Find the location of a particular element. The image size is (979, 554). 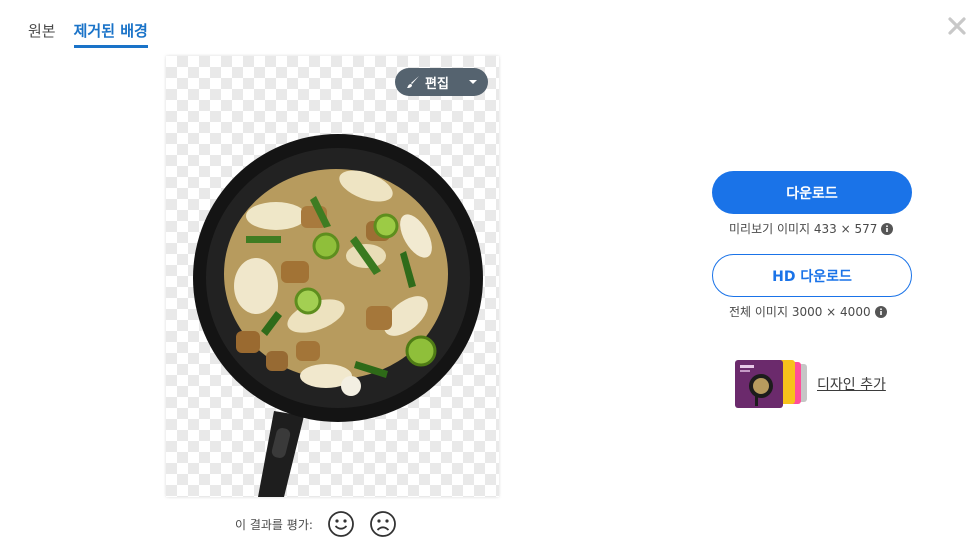

full-size-info: 전체 이미지 3000 × 4000 is located at coordinates (808, 311).